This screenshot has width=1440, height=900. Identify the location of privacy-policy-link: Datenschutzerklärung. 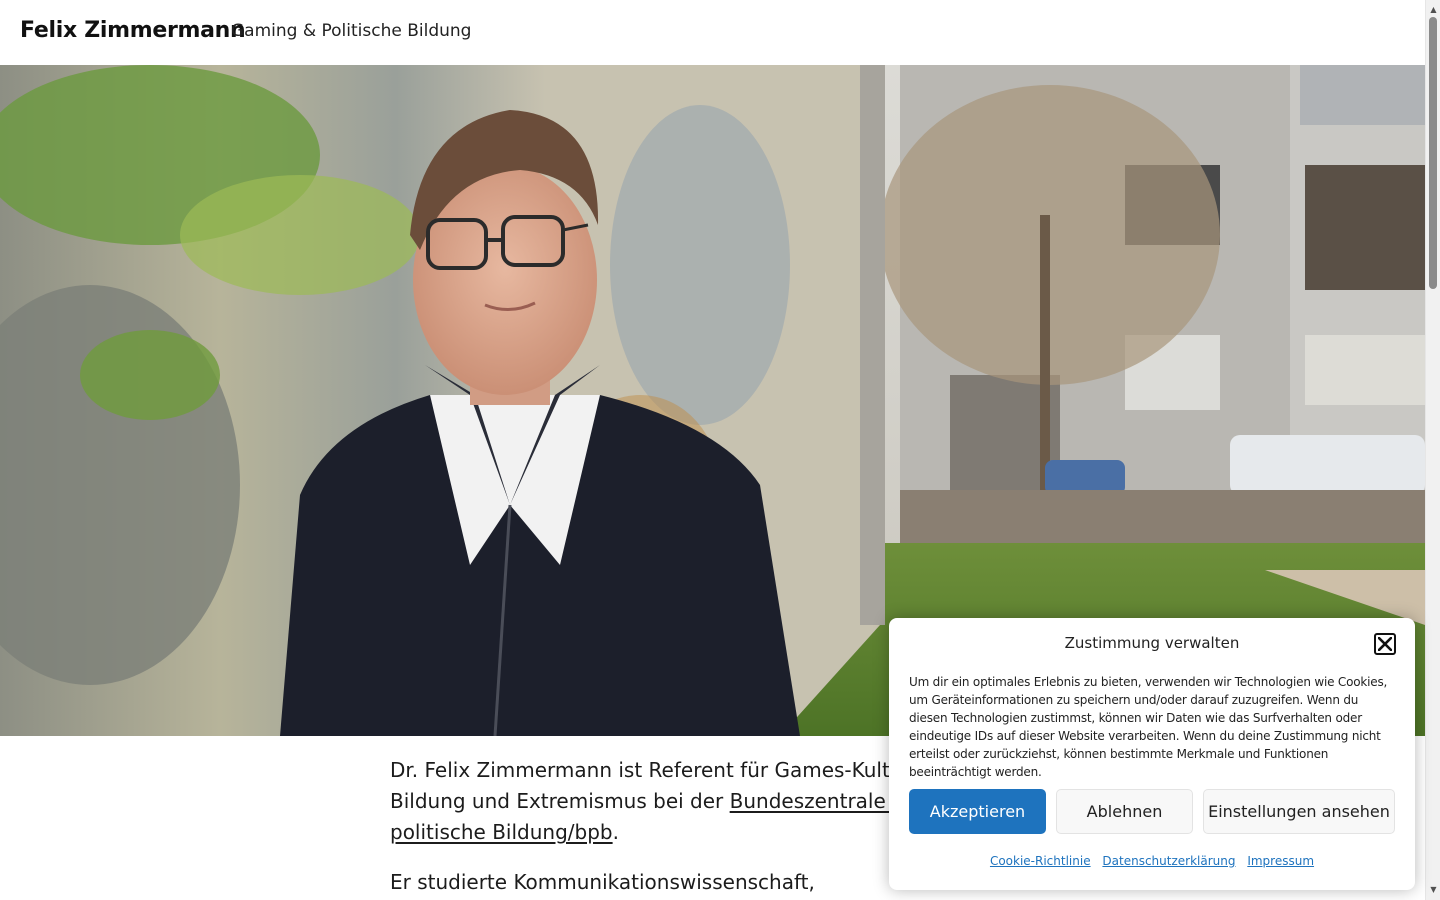
(1168, 861).